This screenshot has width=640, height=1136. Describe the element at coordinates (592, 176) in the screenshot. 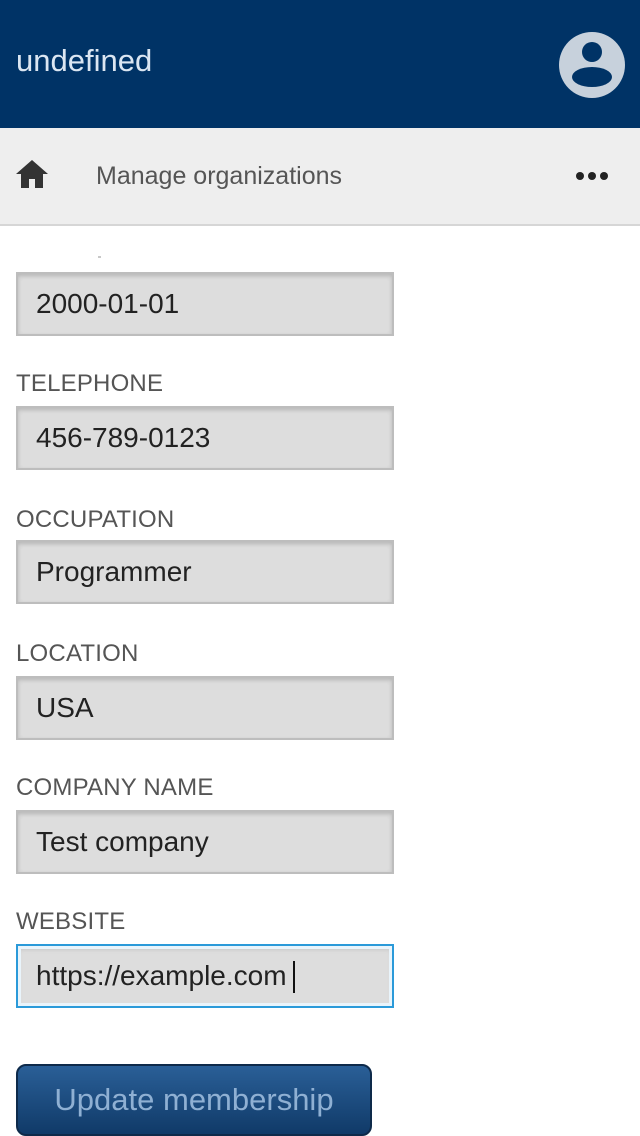

I see `more-horizontal-icon` at that location.